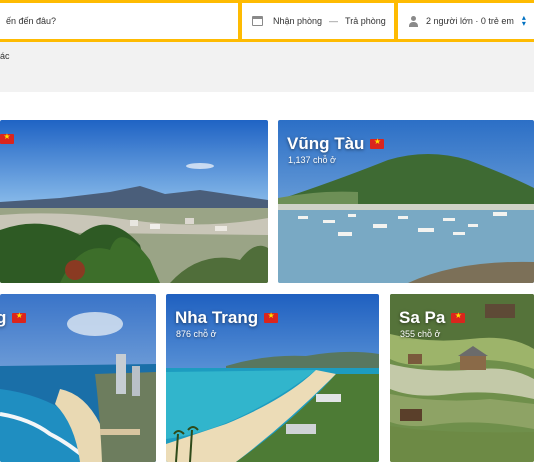  I want to click on filter-strip: ác, so click(267, 67).